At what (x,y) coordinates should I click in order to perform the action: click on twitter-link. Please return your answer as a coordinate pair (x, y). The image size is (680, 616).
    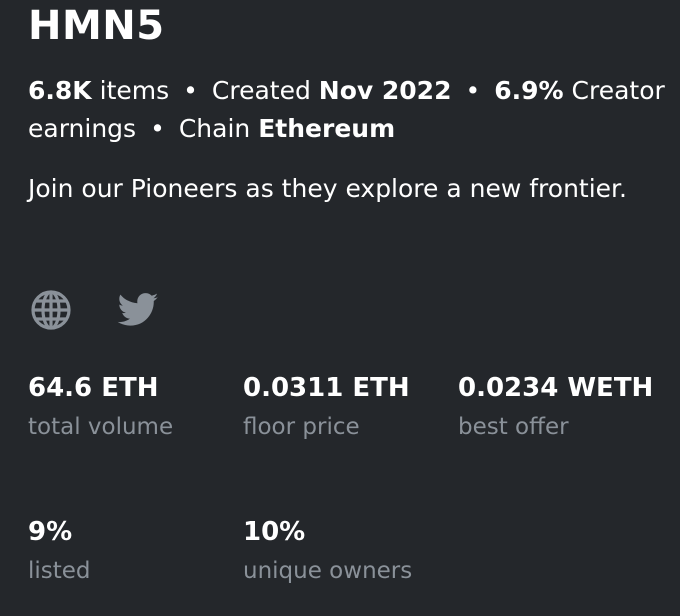
    Looking at the image, I should click on (138, 310).